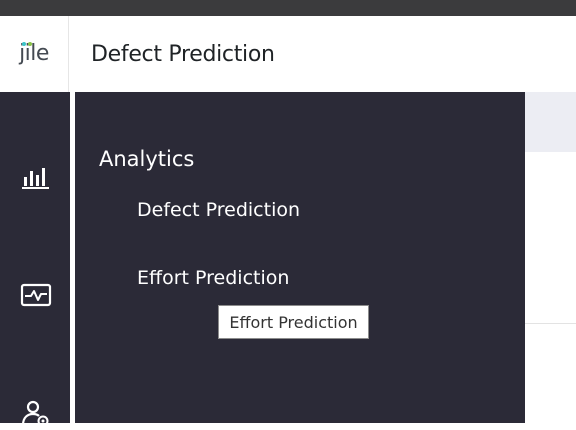 The image size is (576, 430). I want to click on tooltip: Effort Prediction, so click(293, 322).